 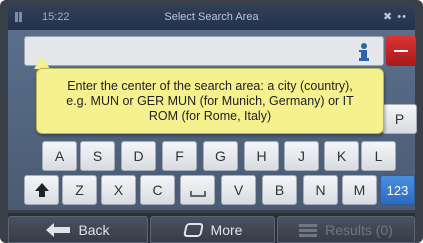 What do you see at coordinates (359, 229) in the screenshot?
I see `results-label: Results (0)` at bounding box center [359, 229].